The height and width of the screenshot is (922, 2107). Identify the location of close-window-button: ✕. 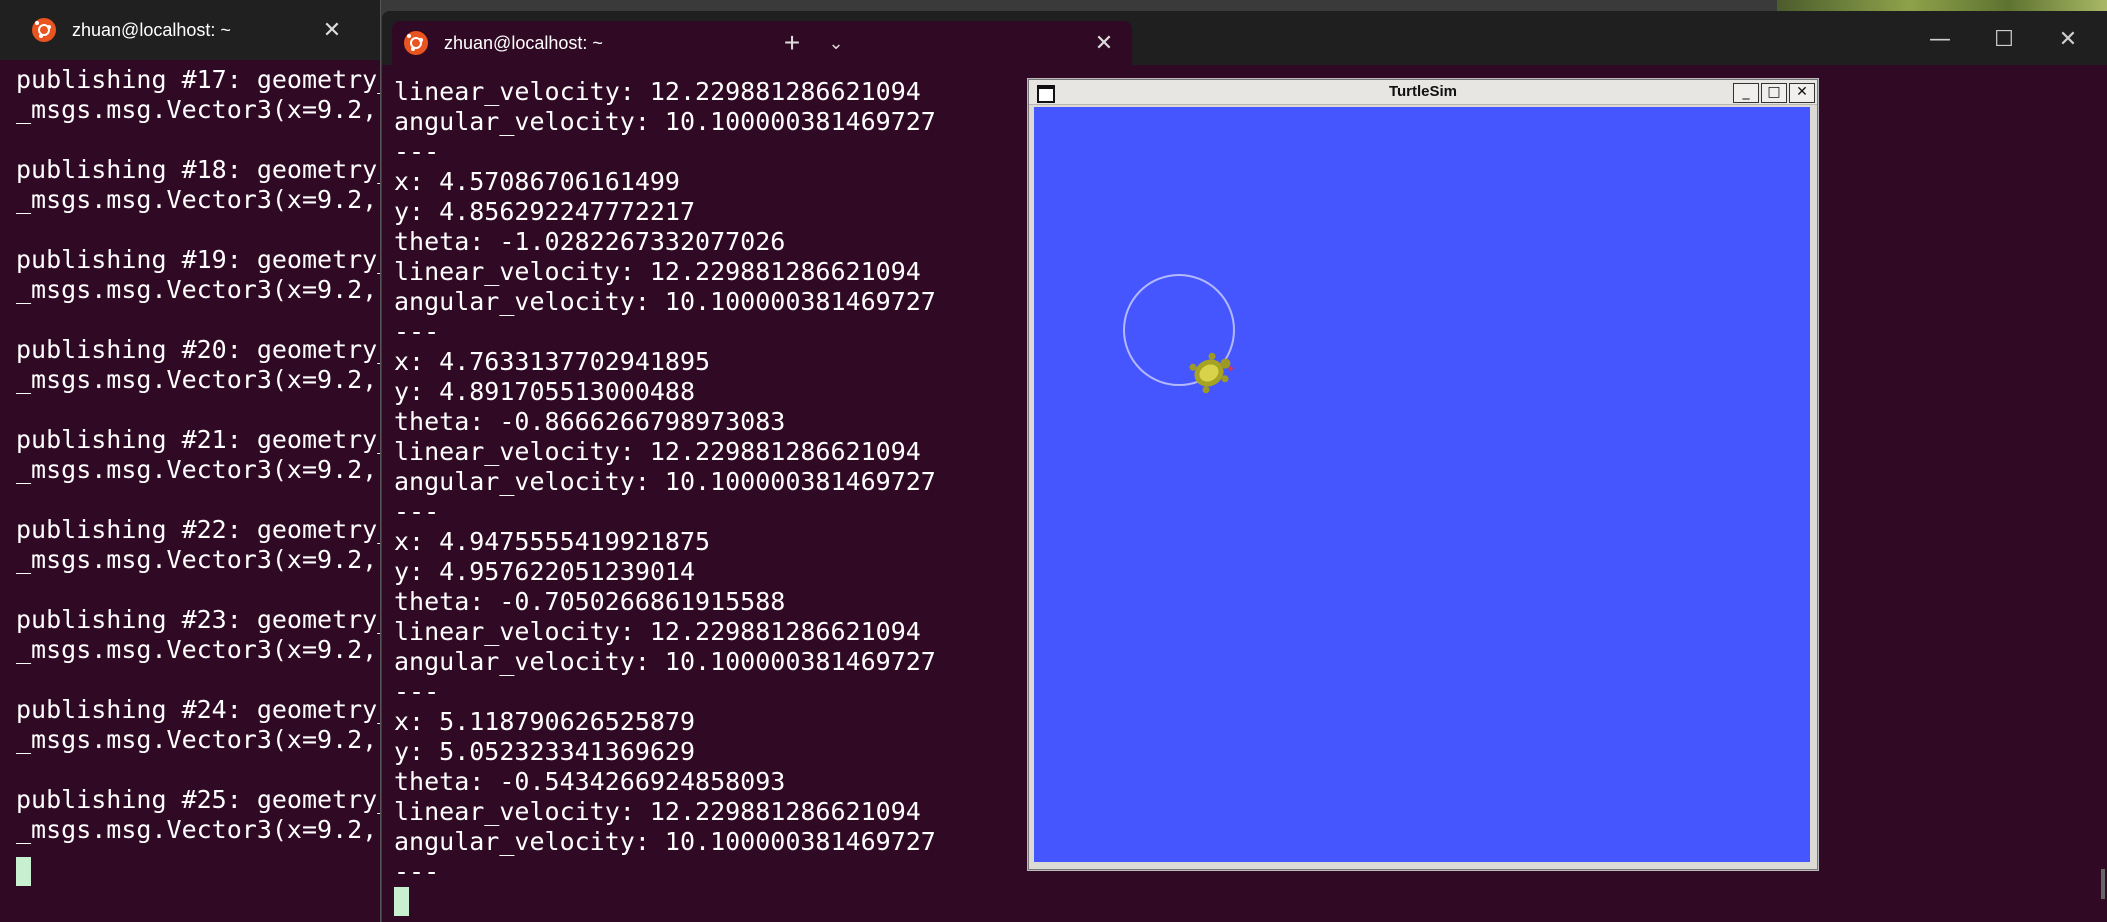
(2068, 39).